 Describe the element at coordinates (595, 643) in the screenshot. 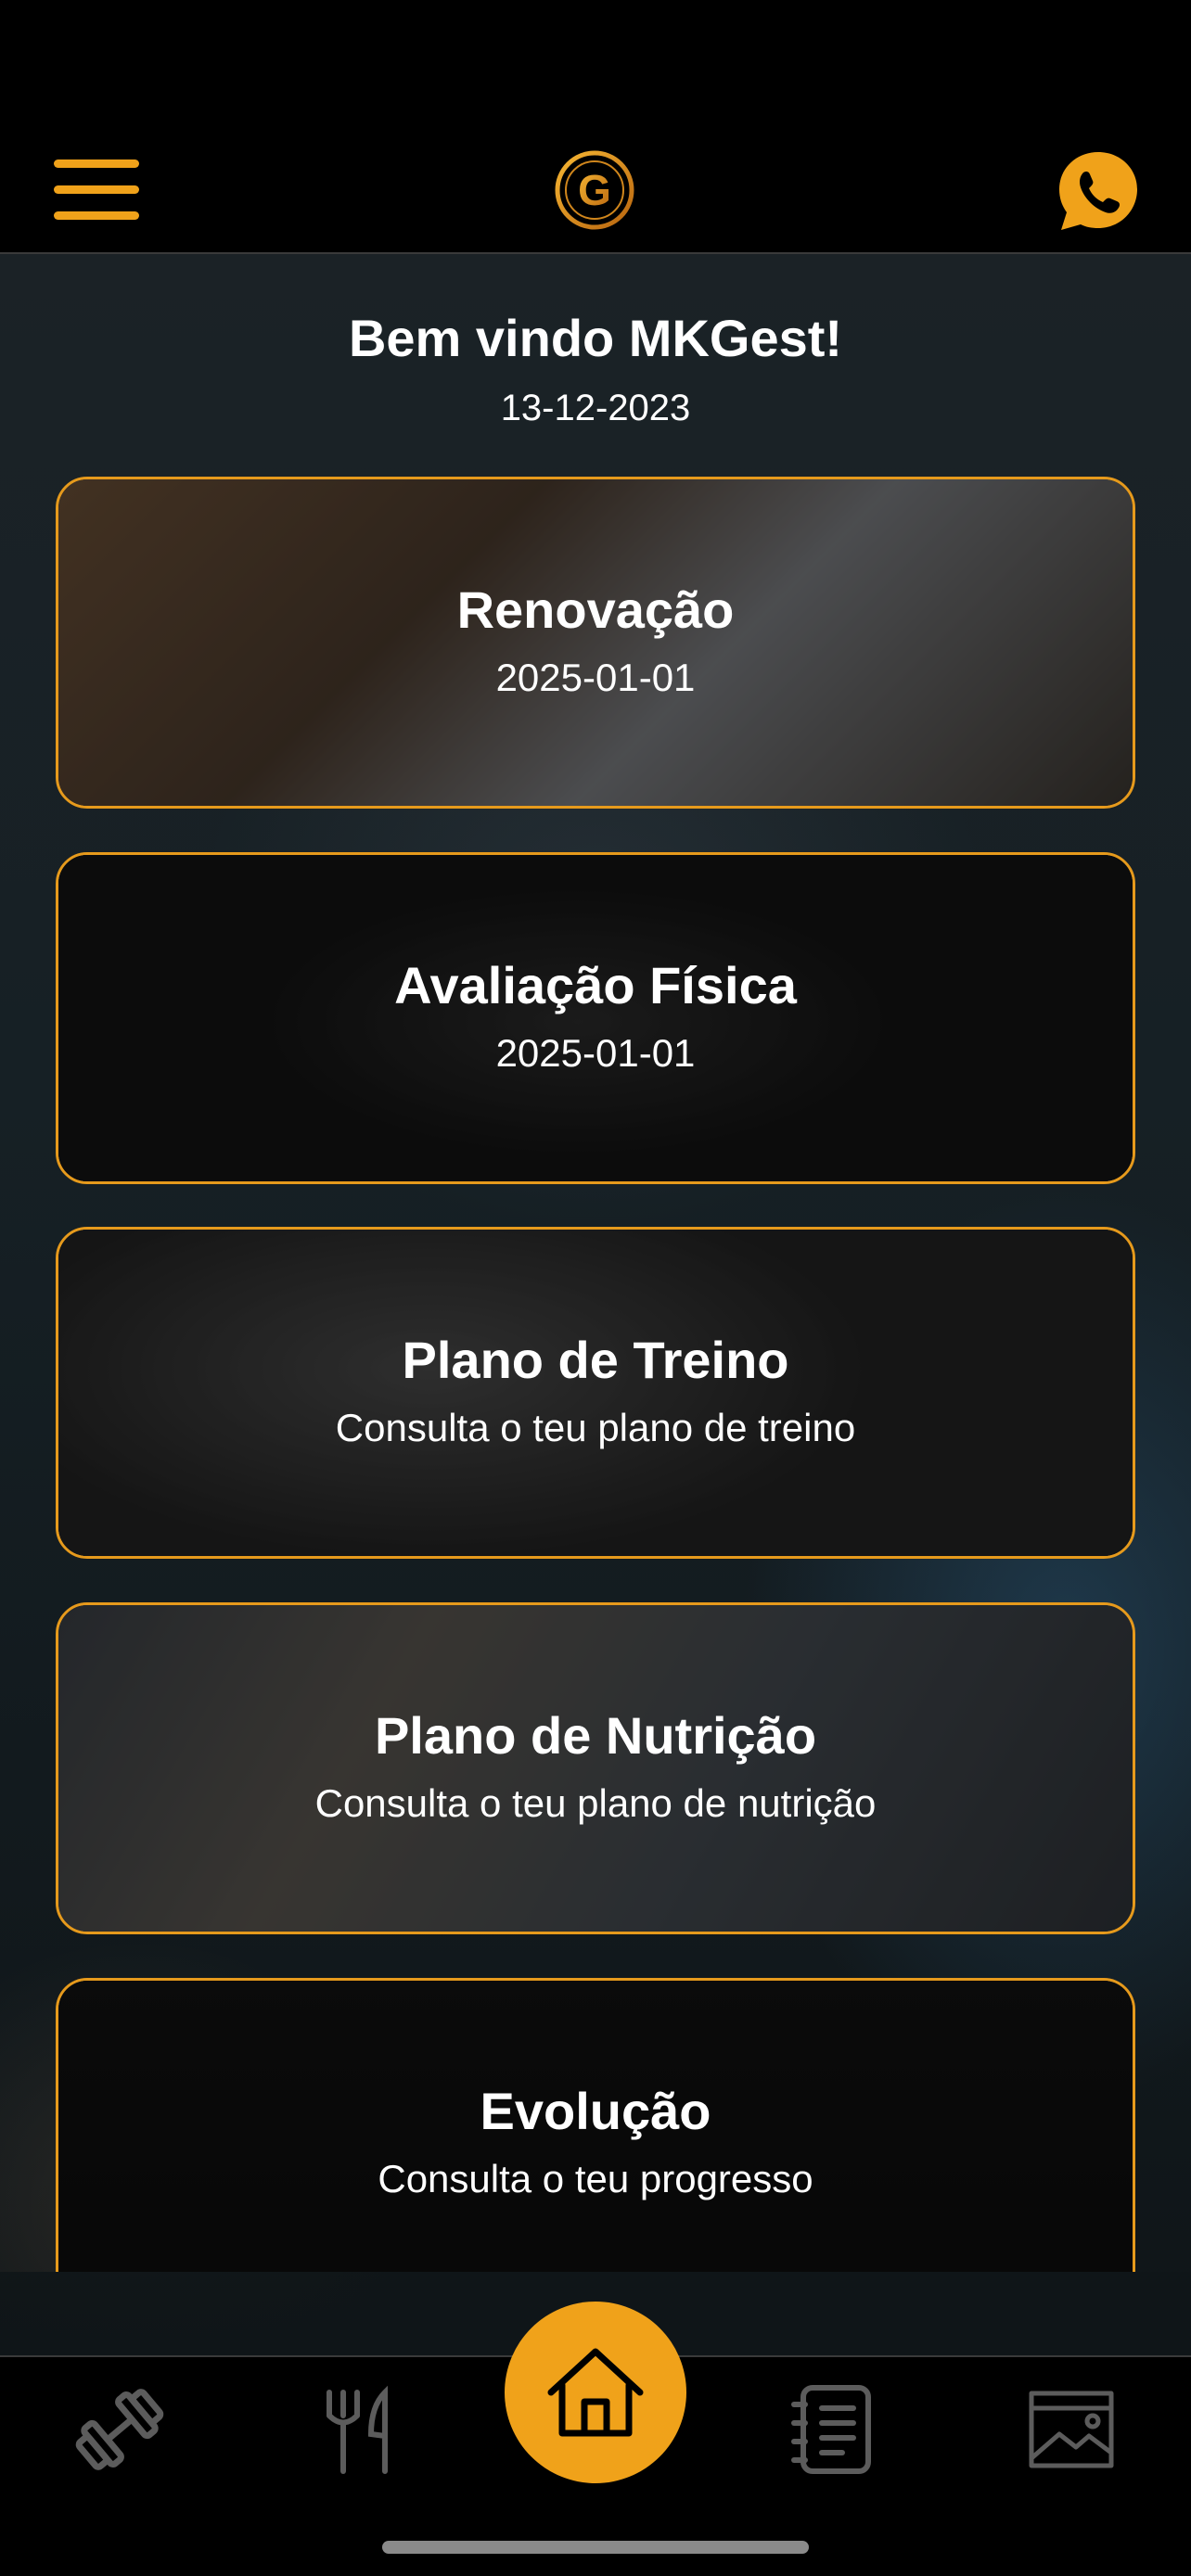

I see `card-renovacao: Renovação 2025-01-01` at that location.